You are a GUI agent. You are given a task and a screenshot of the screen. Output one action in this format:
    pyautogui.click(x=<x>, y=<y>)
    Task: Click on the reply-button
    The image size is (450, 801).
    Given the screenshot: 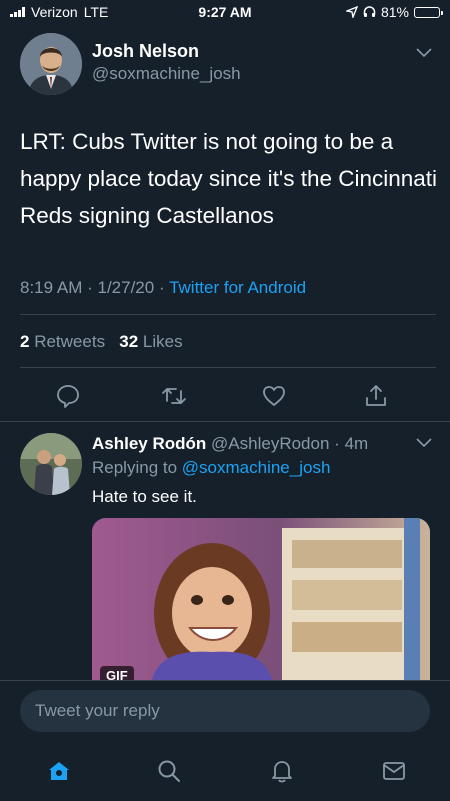 What is the action you would take?
    pyautogui.click(x=68, y=396)
    